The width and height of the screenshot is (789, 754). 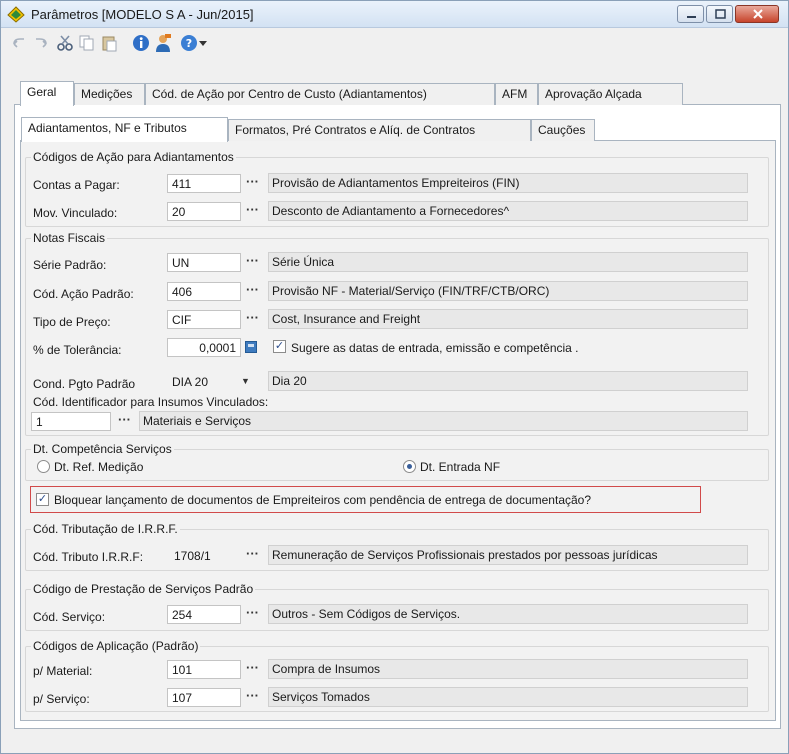 What do you see at coordinates (41, 43) in the screenshot?
I see `redo-icon` at bounding box center [41, 43].